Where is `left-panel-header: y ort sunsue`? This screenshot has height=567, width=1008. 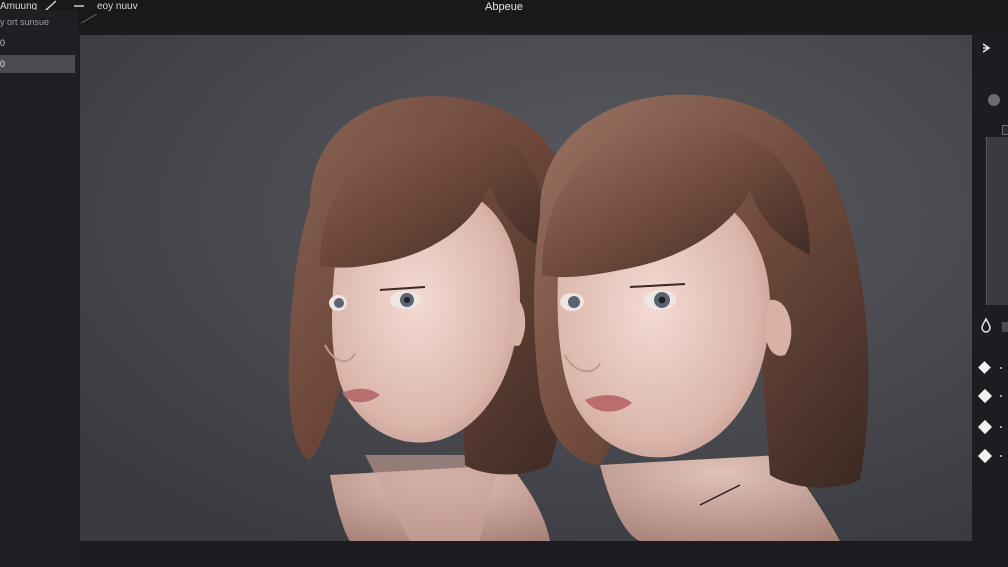
left-panel-header: y ort sunsue is located at coordinates (25, 22).